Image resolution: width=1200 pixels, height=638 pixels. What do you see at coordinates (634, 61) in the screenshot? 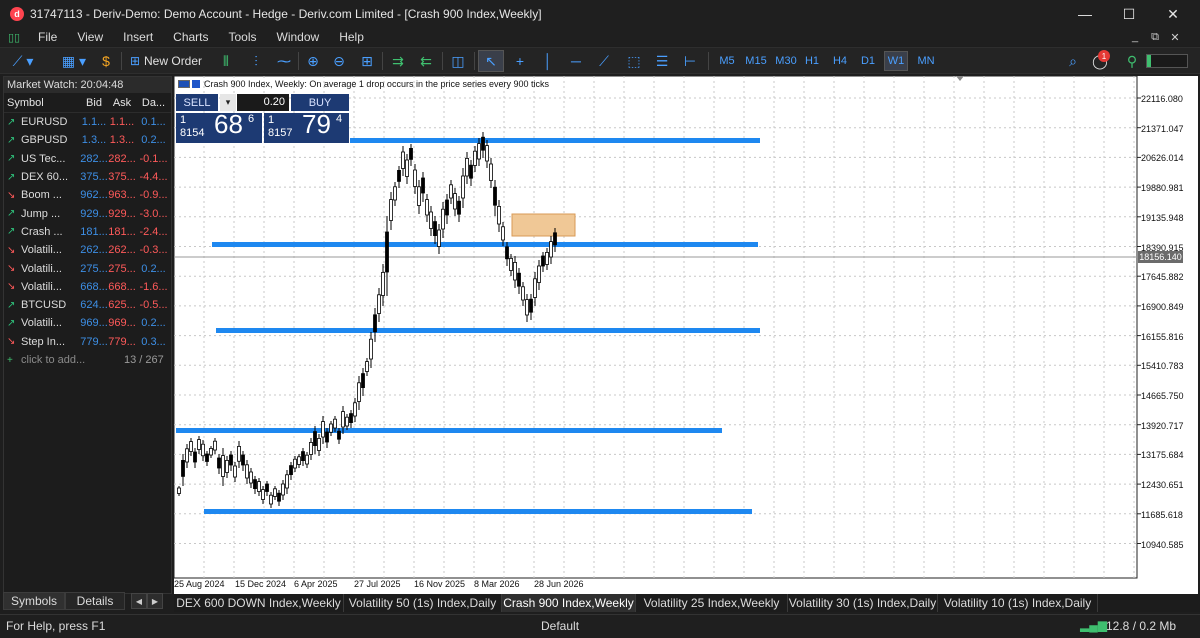
I see `channel-icon: ⬚` at bounding box center [634, 61].